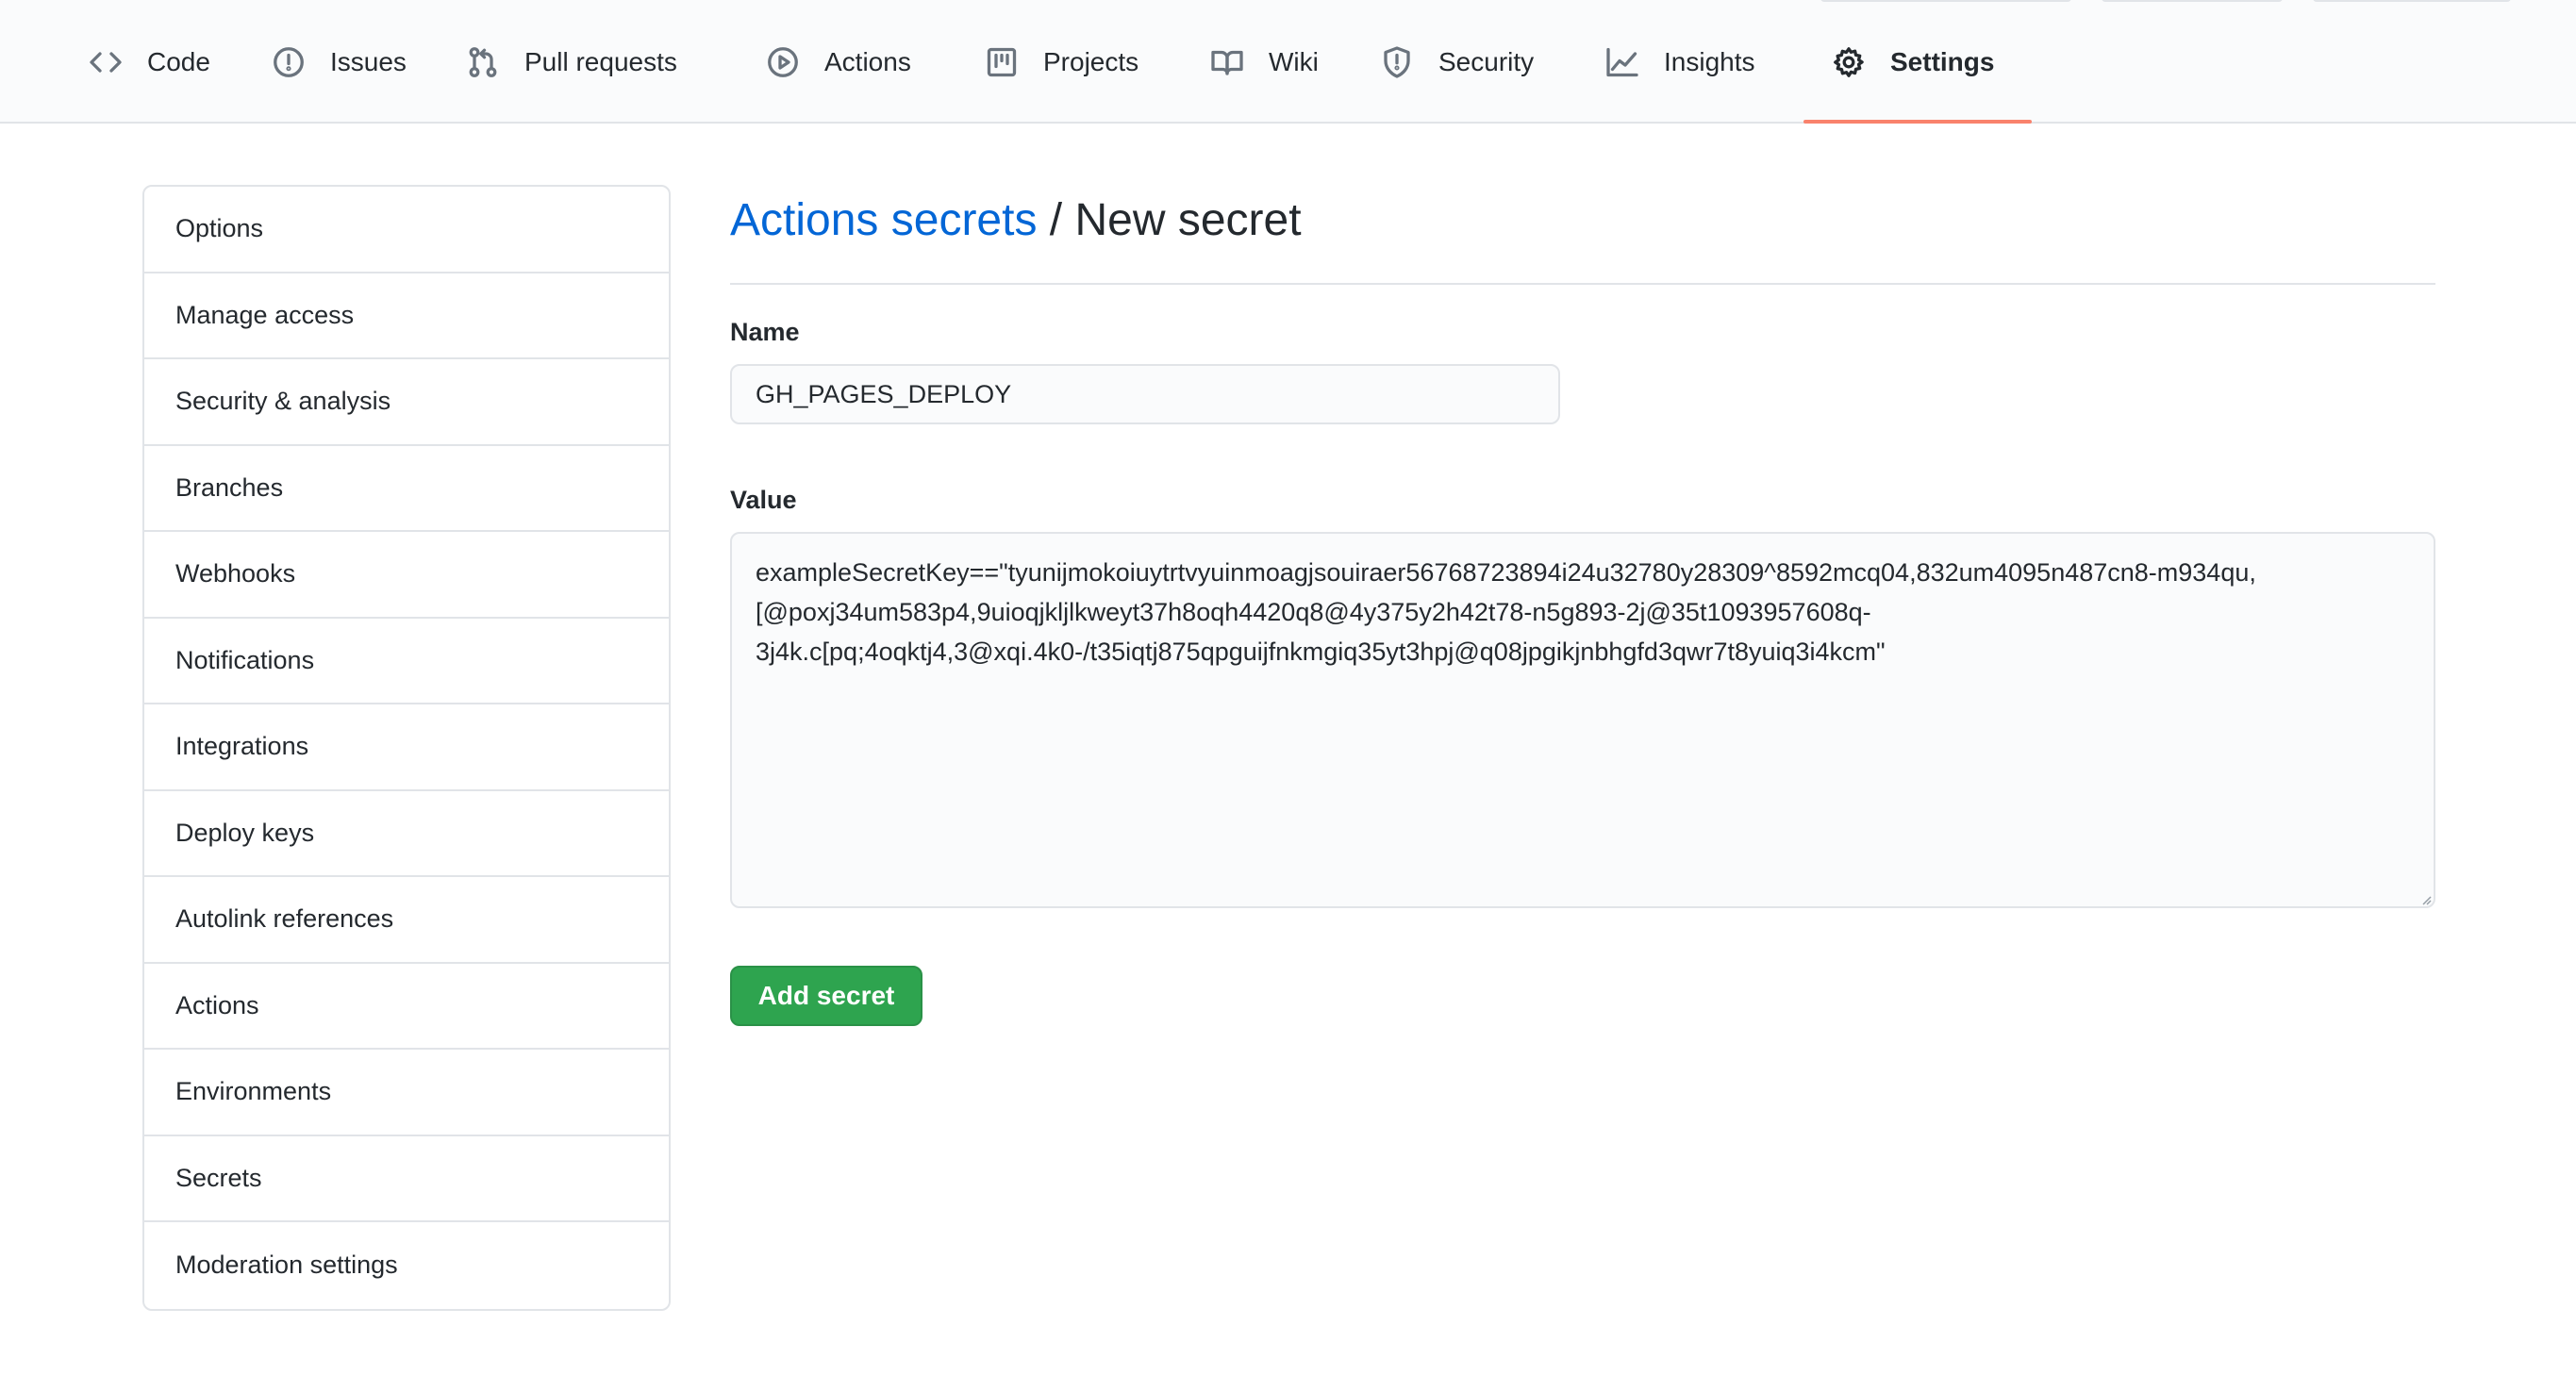 This screenshot has width=2576, height=1375. What do you see at coordinates (765, 332) in the screenshot?
I see `name-label: Name` at bounding box center [765, 332].